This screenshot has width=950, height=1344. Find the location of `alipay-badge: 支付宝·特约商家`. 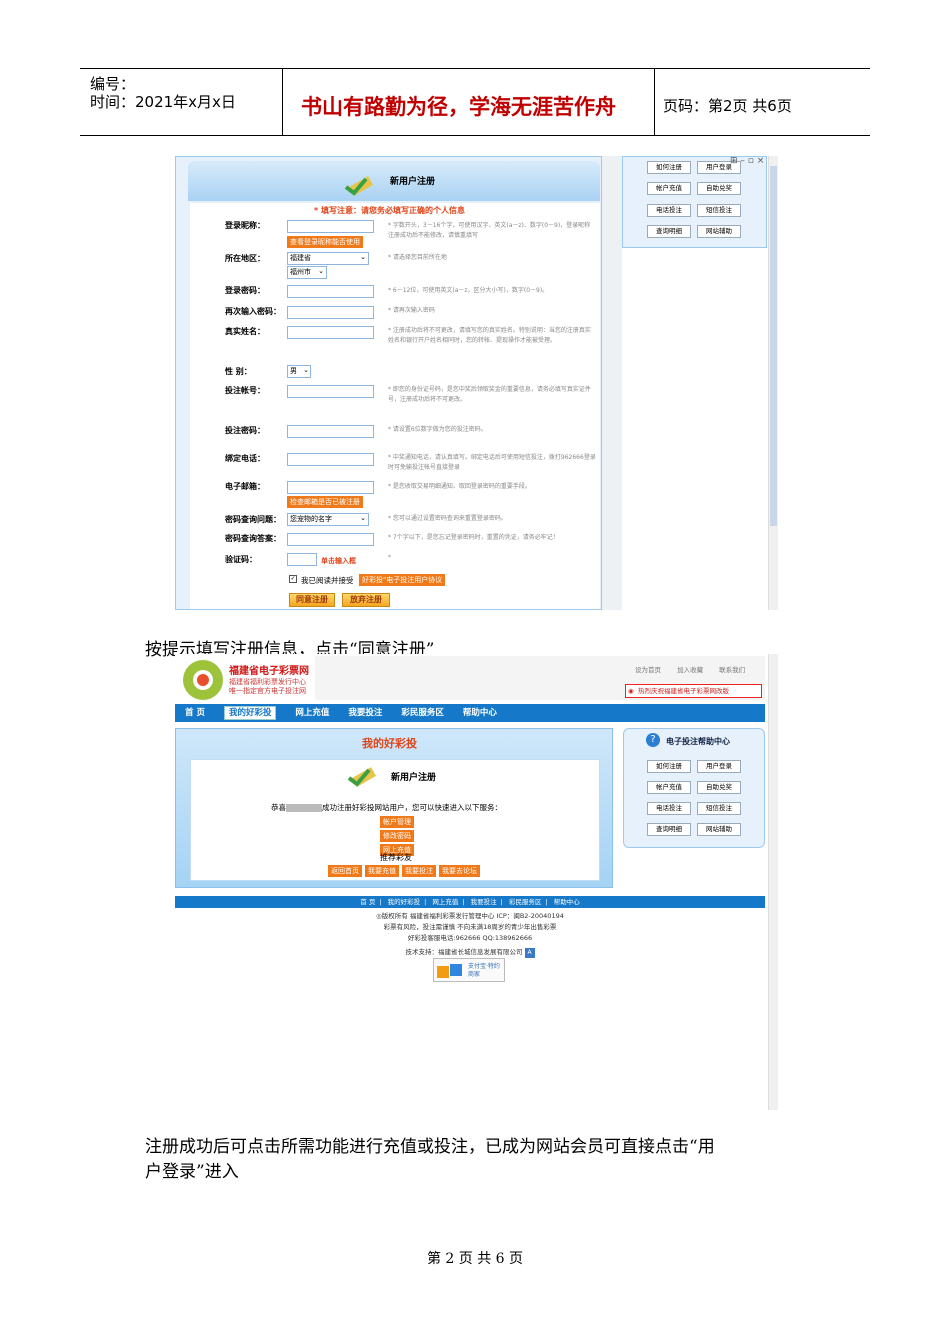

alipay-badge: 支付宝·特约商家 is located at coordinates (469, 970).